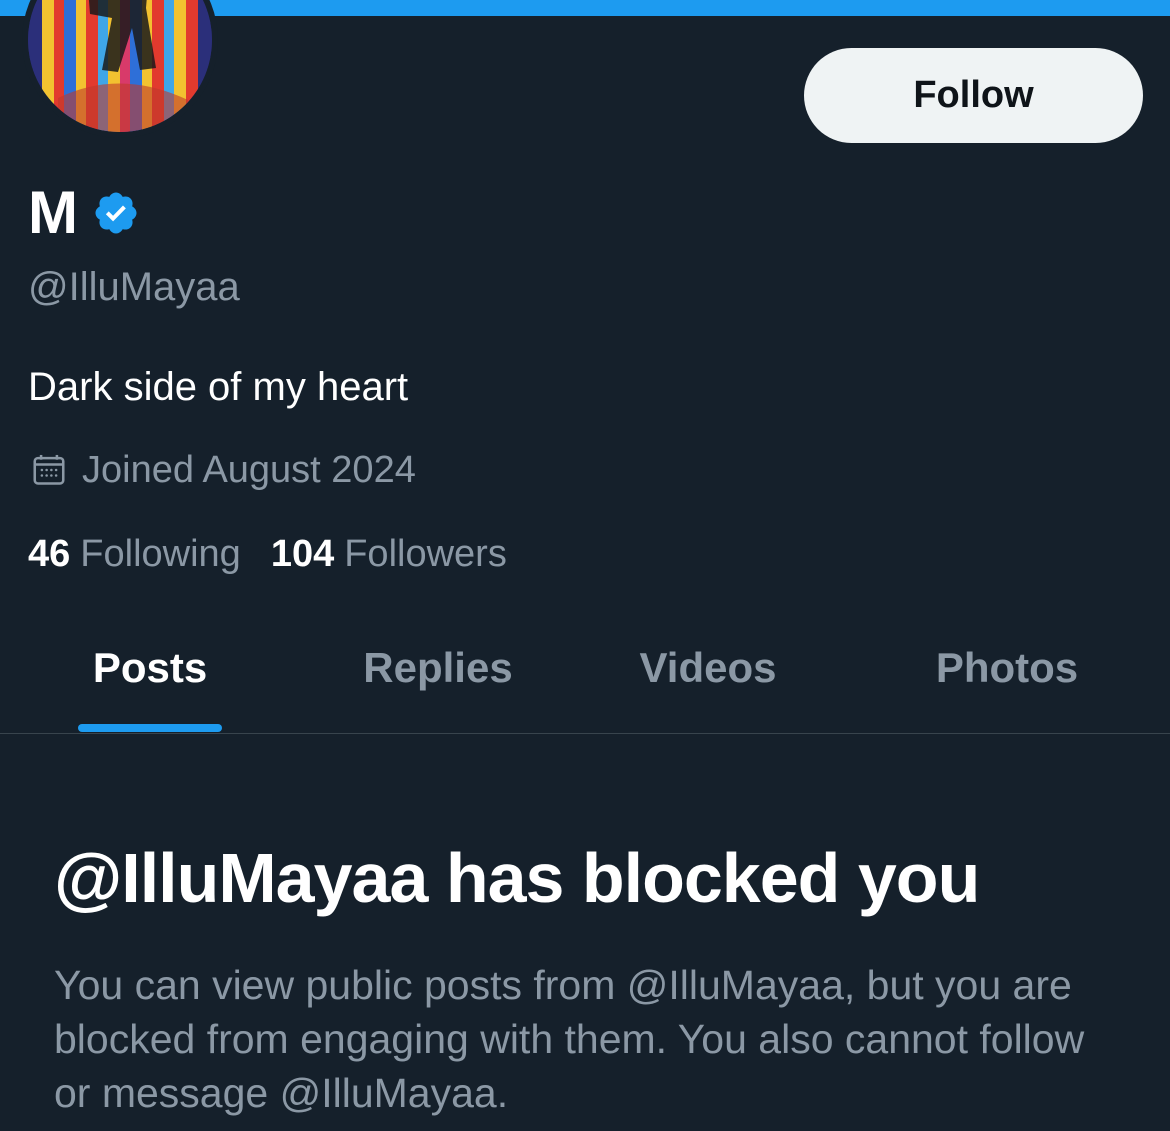 This screenshot has width=1170, height=1131. Describe the element at coordinates (150, 728) in the screenshot. I see `active-tab-indicator` at that location.